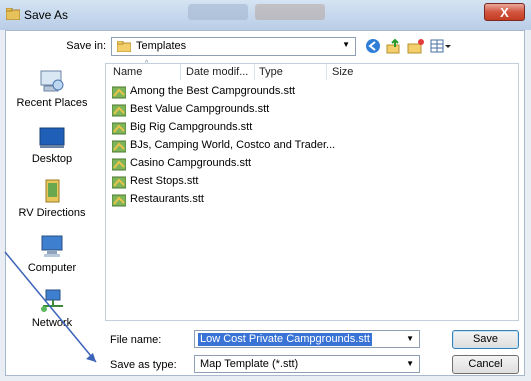  Describe the element at coordinates (342, 72) in the screenshot. I see `column-header-size: Size` at that location.